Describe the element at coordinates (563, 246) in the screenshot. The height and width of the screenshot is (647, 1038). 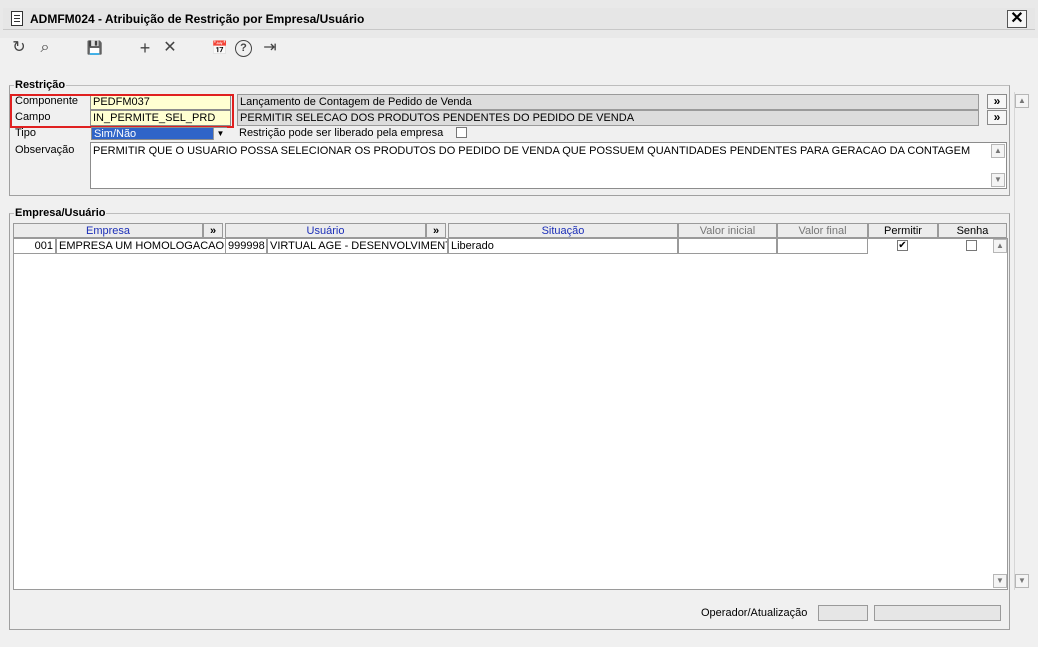
I see `situacao-cell: Liberado` at that location.